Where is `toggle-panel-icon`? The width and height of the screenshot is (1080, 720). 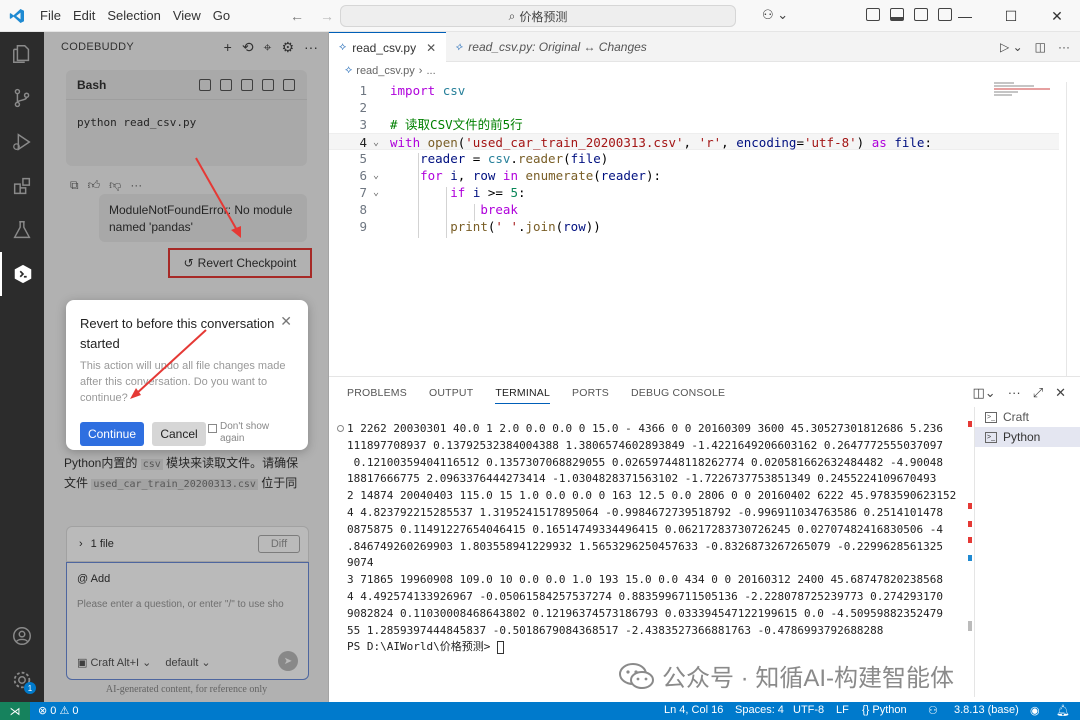
toggle-panel-icon is located at coordinates (897, 14).